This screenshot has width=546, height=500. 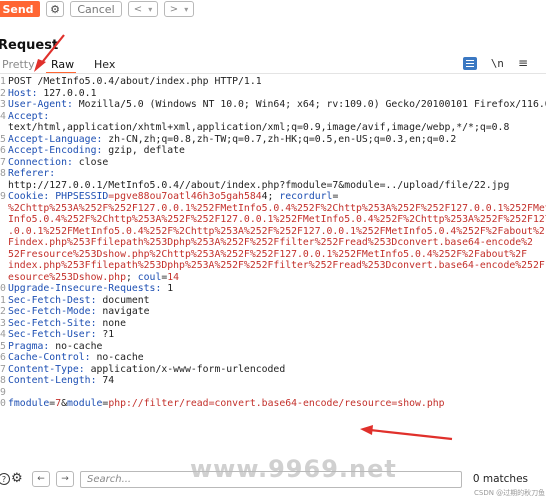 What do you see at coordinates (265, 117) in the screenshot?
I see `code-line: 4 Accept:` at bounding box center [265, 117].